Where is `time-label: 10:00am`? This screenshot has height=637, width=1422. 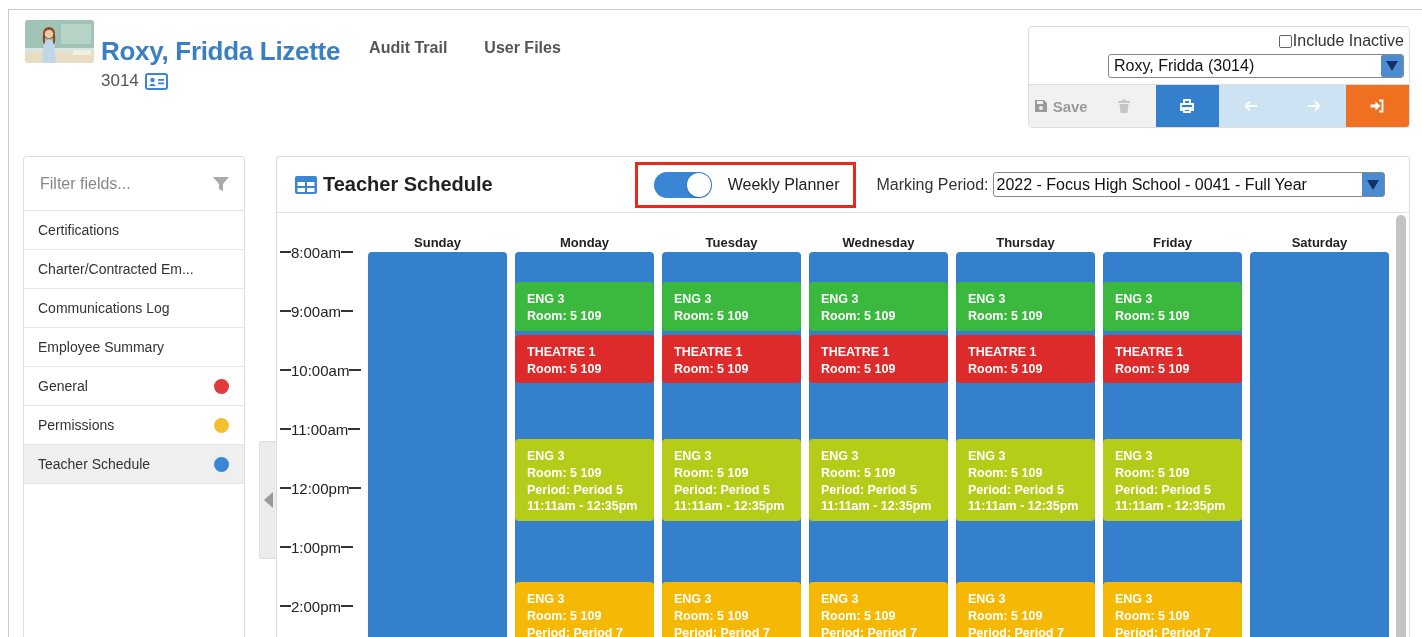 time-label: 10:00am is located at coordinates (320, 370).